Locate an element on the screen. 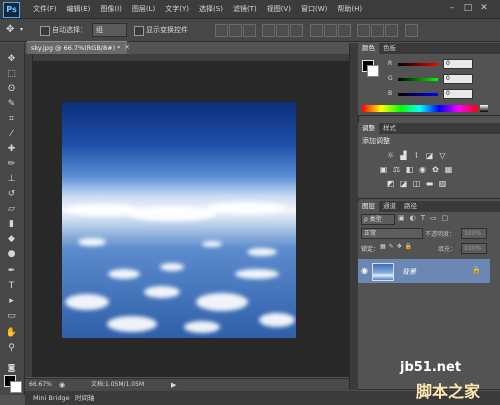  maximize-button: □ is located at coordinates (468, 8).